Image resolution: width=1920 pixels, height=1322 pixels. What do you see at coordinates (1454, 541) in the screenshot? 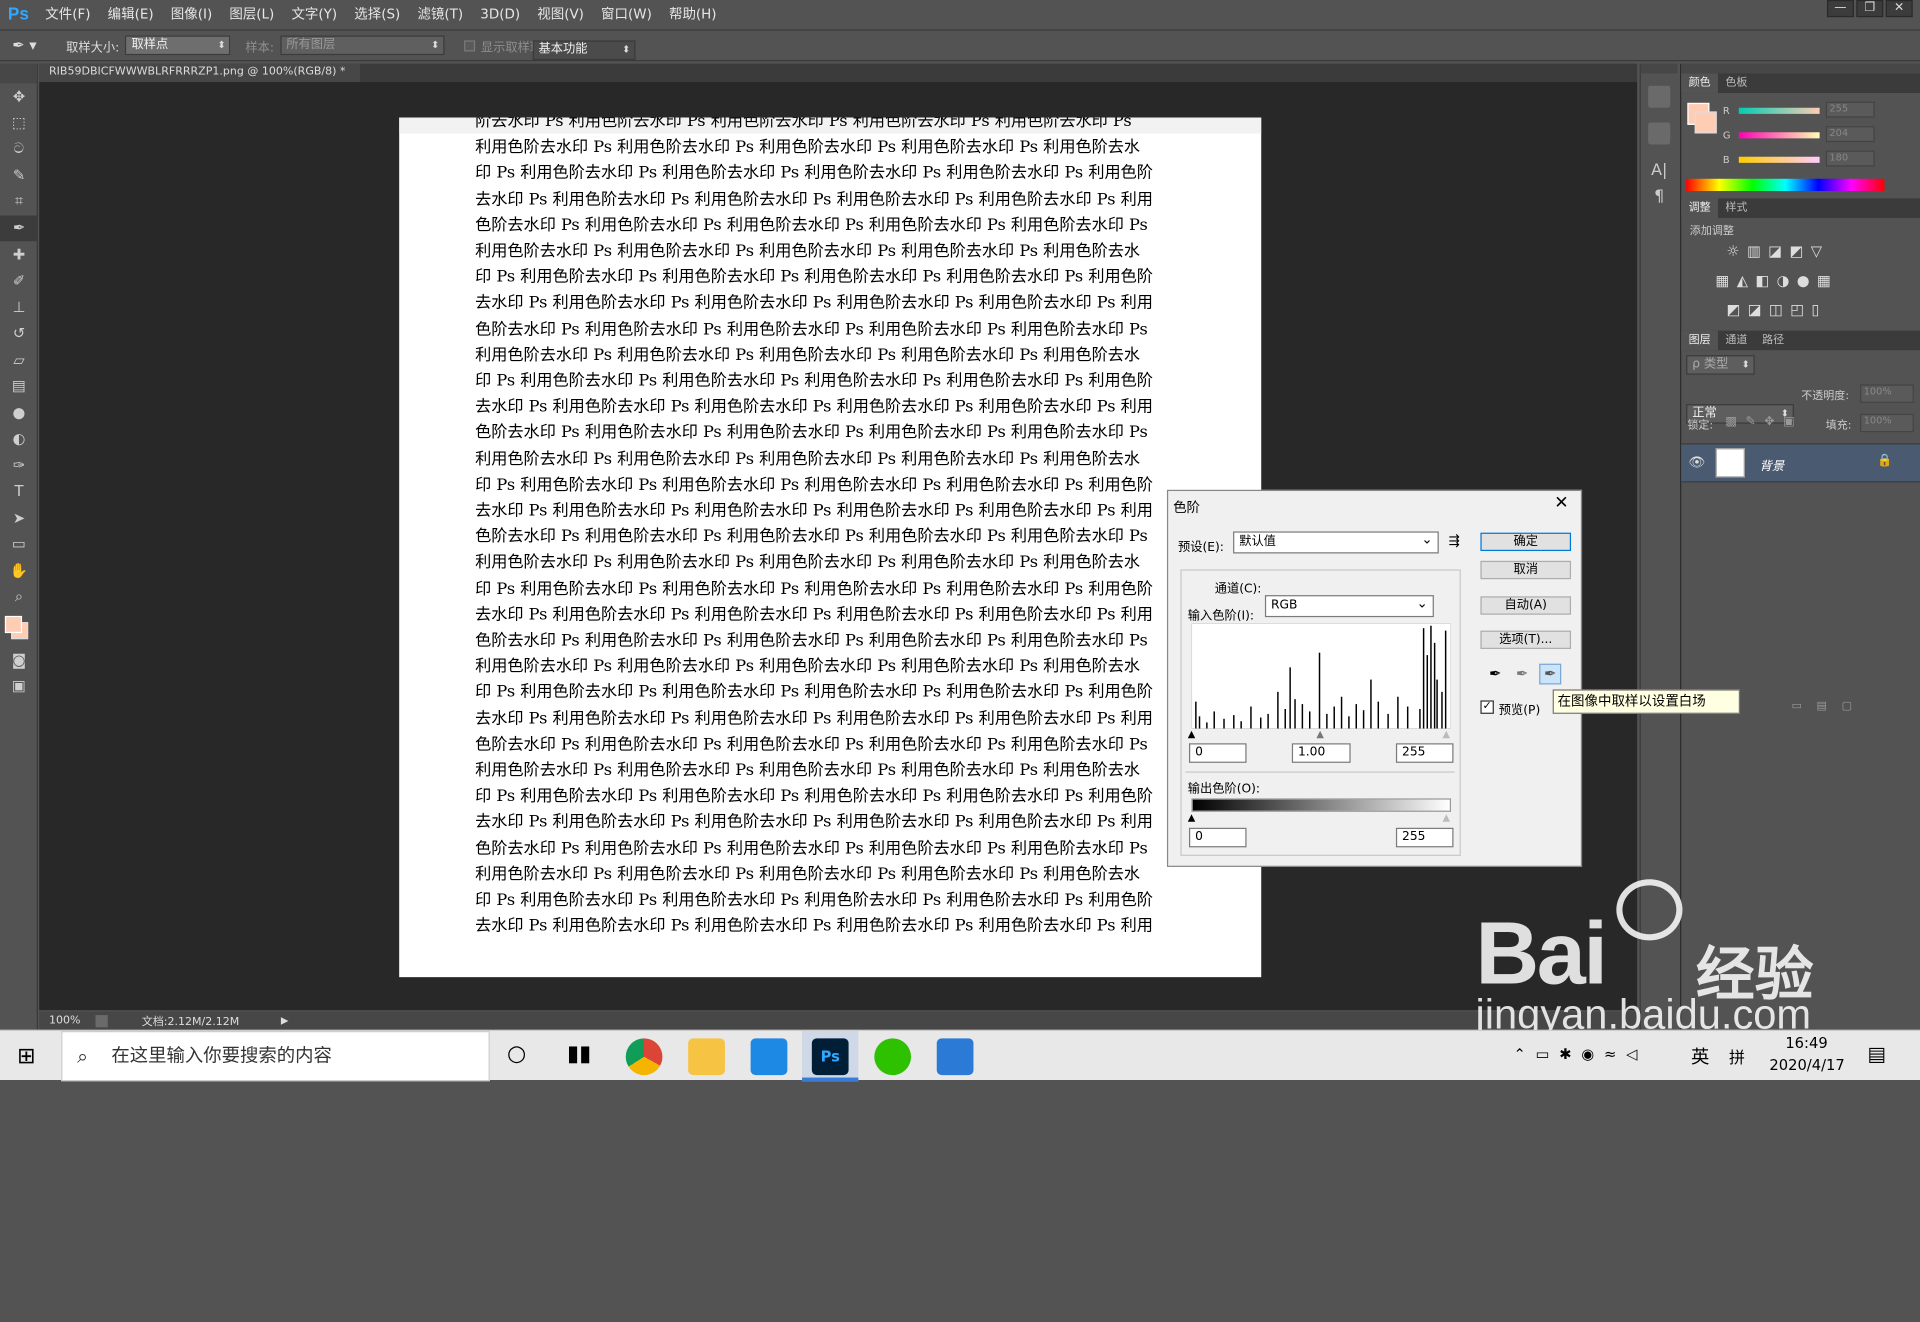
I see `preset-options-icon: ⇶` at bounding box center [1454, 541].